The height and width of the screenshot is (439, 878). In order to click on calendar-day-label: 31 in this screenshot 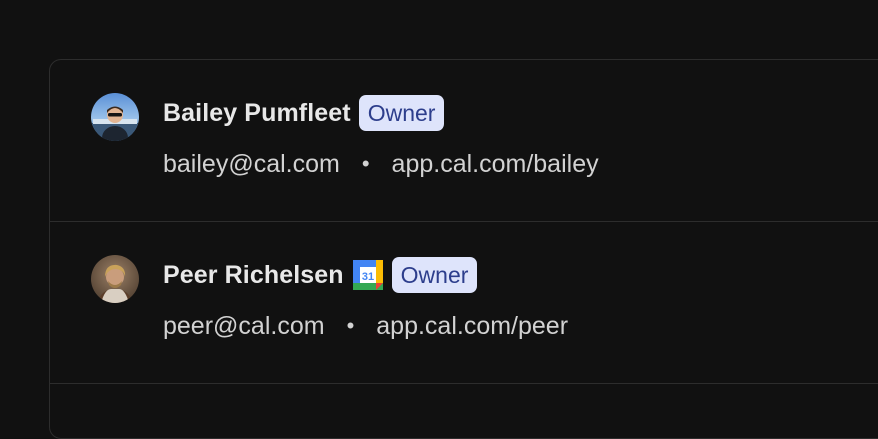, I will do `click(368, 277)`.